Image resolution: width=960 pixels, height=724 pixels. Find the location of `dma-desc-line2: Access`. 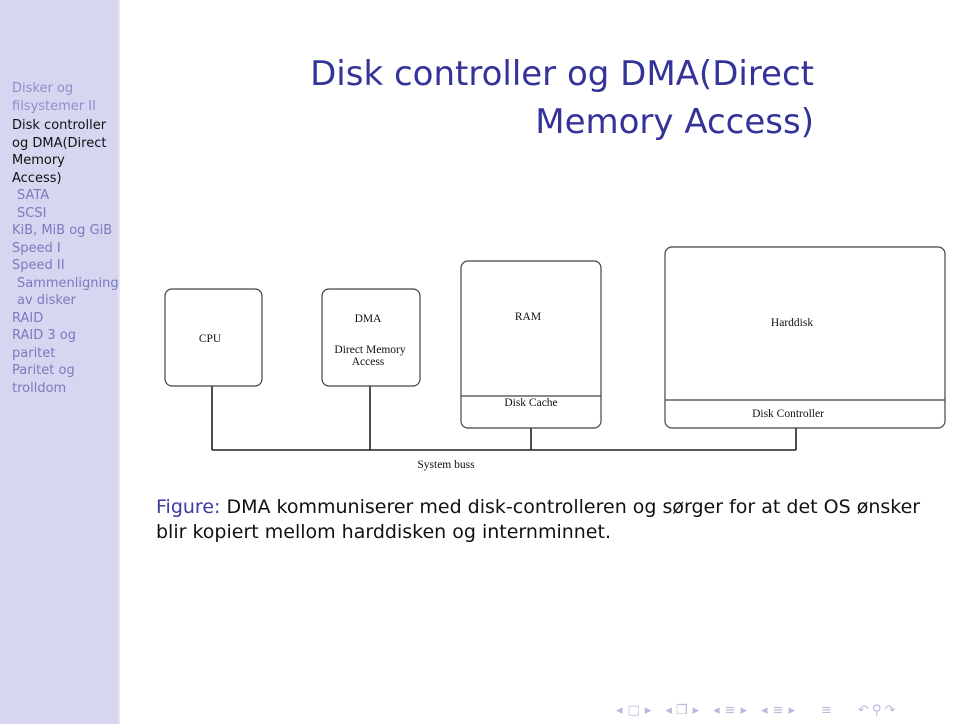

dma-desc-line2: Access is located at coordinates (368, 362).